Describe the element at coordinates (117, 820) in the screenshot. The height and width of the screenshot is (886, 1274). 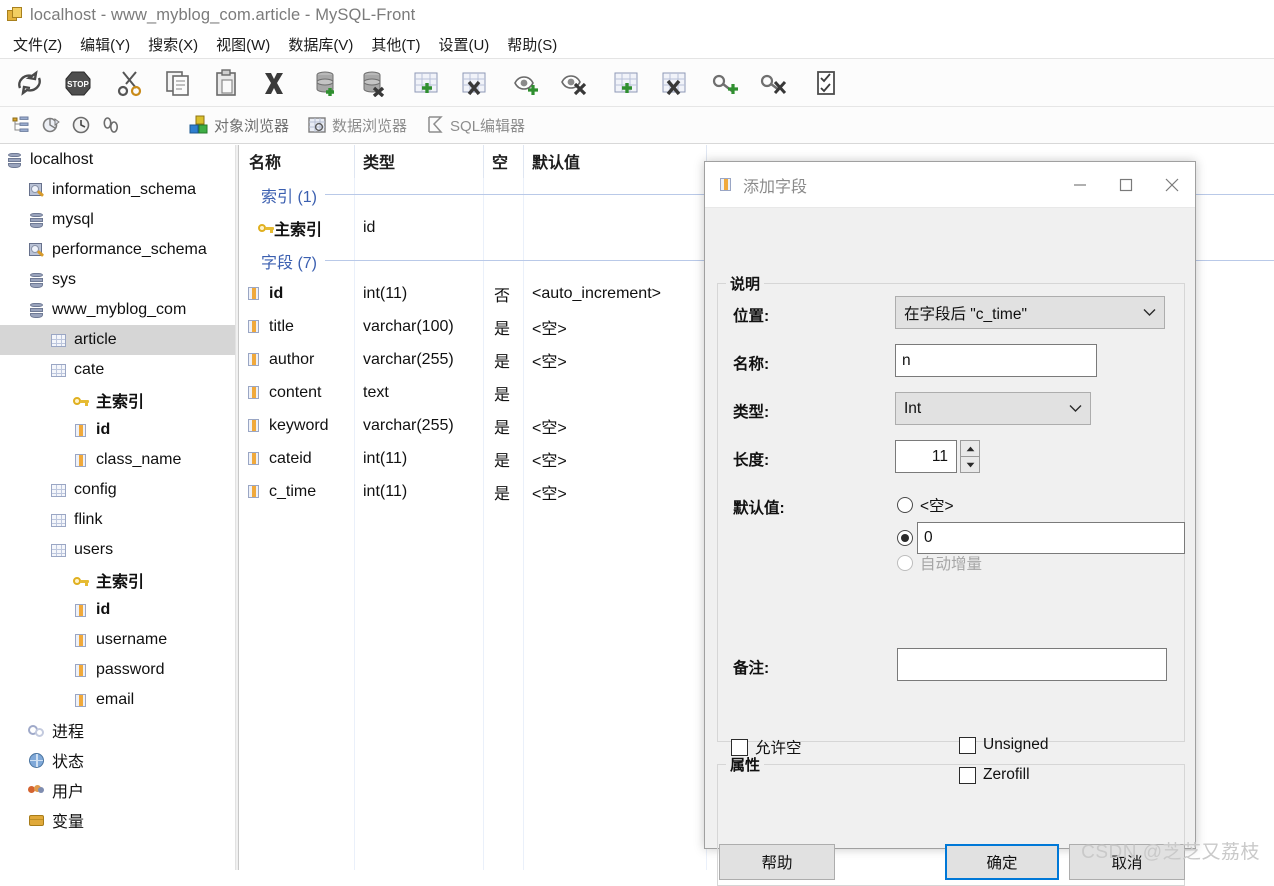
I see `sidebar-item-node22: 变量` at that location.